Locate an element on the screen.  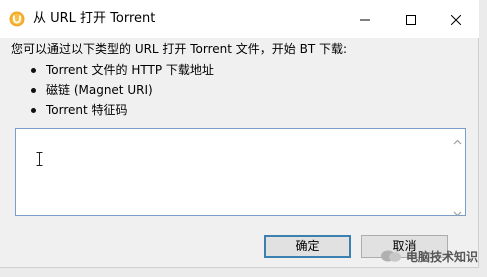
title-bar: 从 URL 打开 Torrent is located at coordinates (239, 19).